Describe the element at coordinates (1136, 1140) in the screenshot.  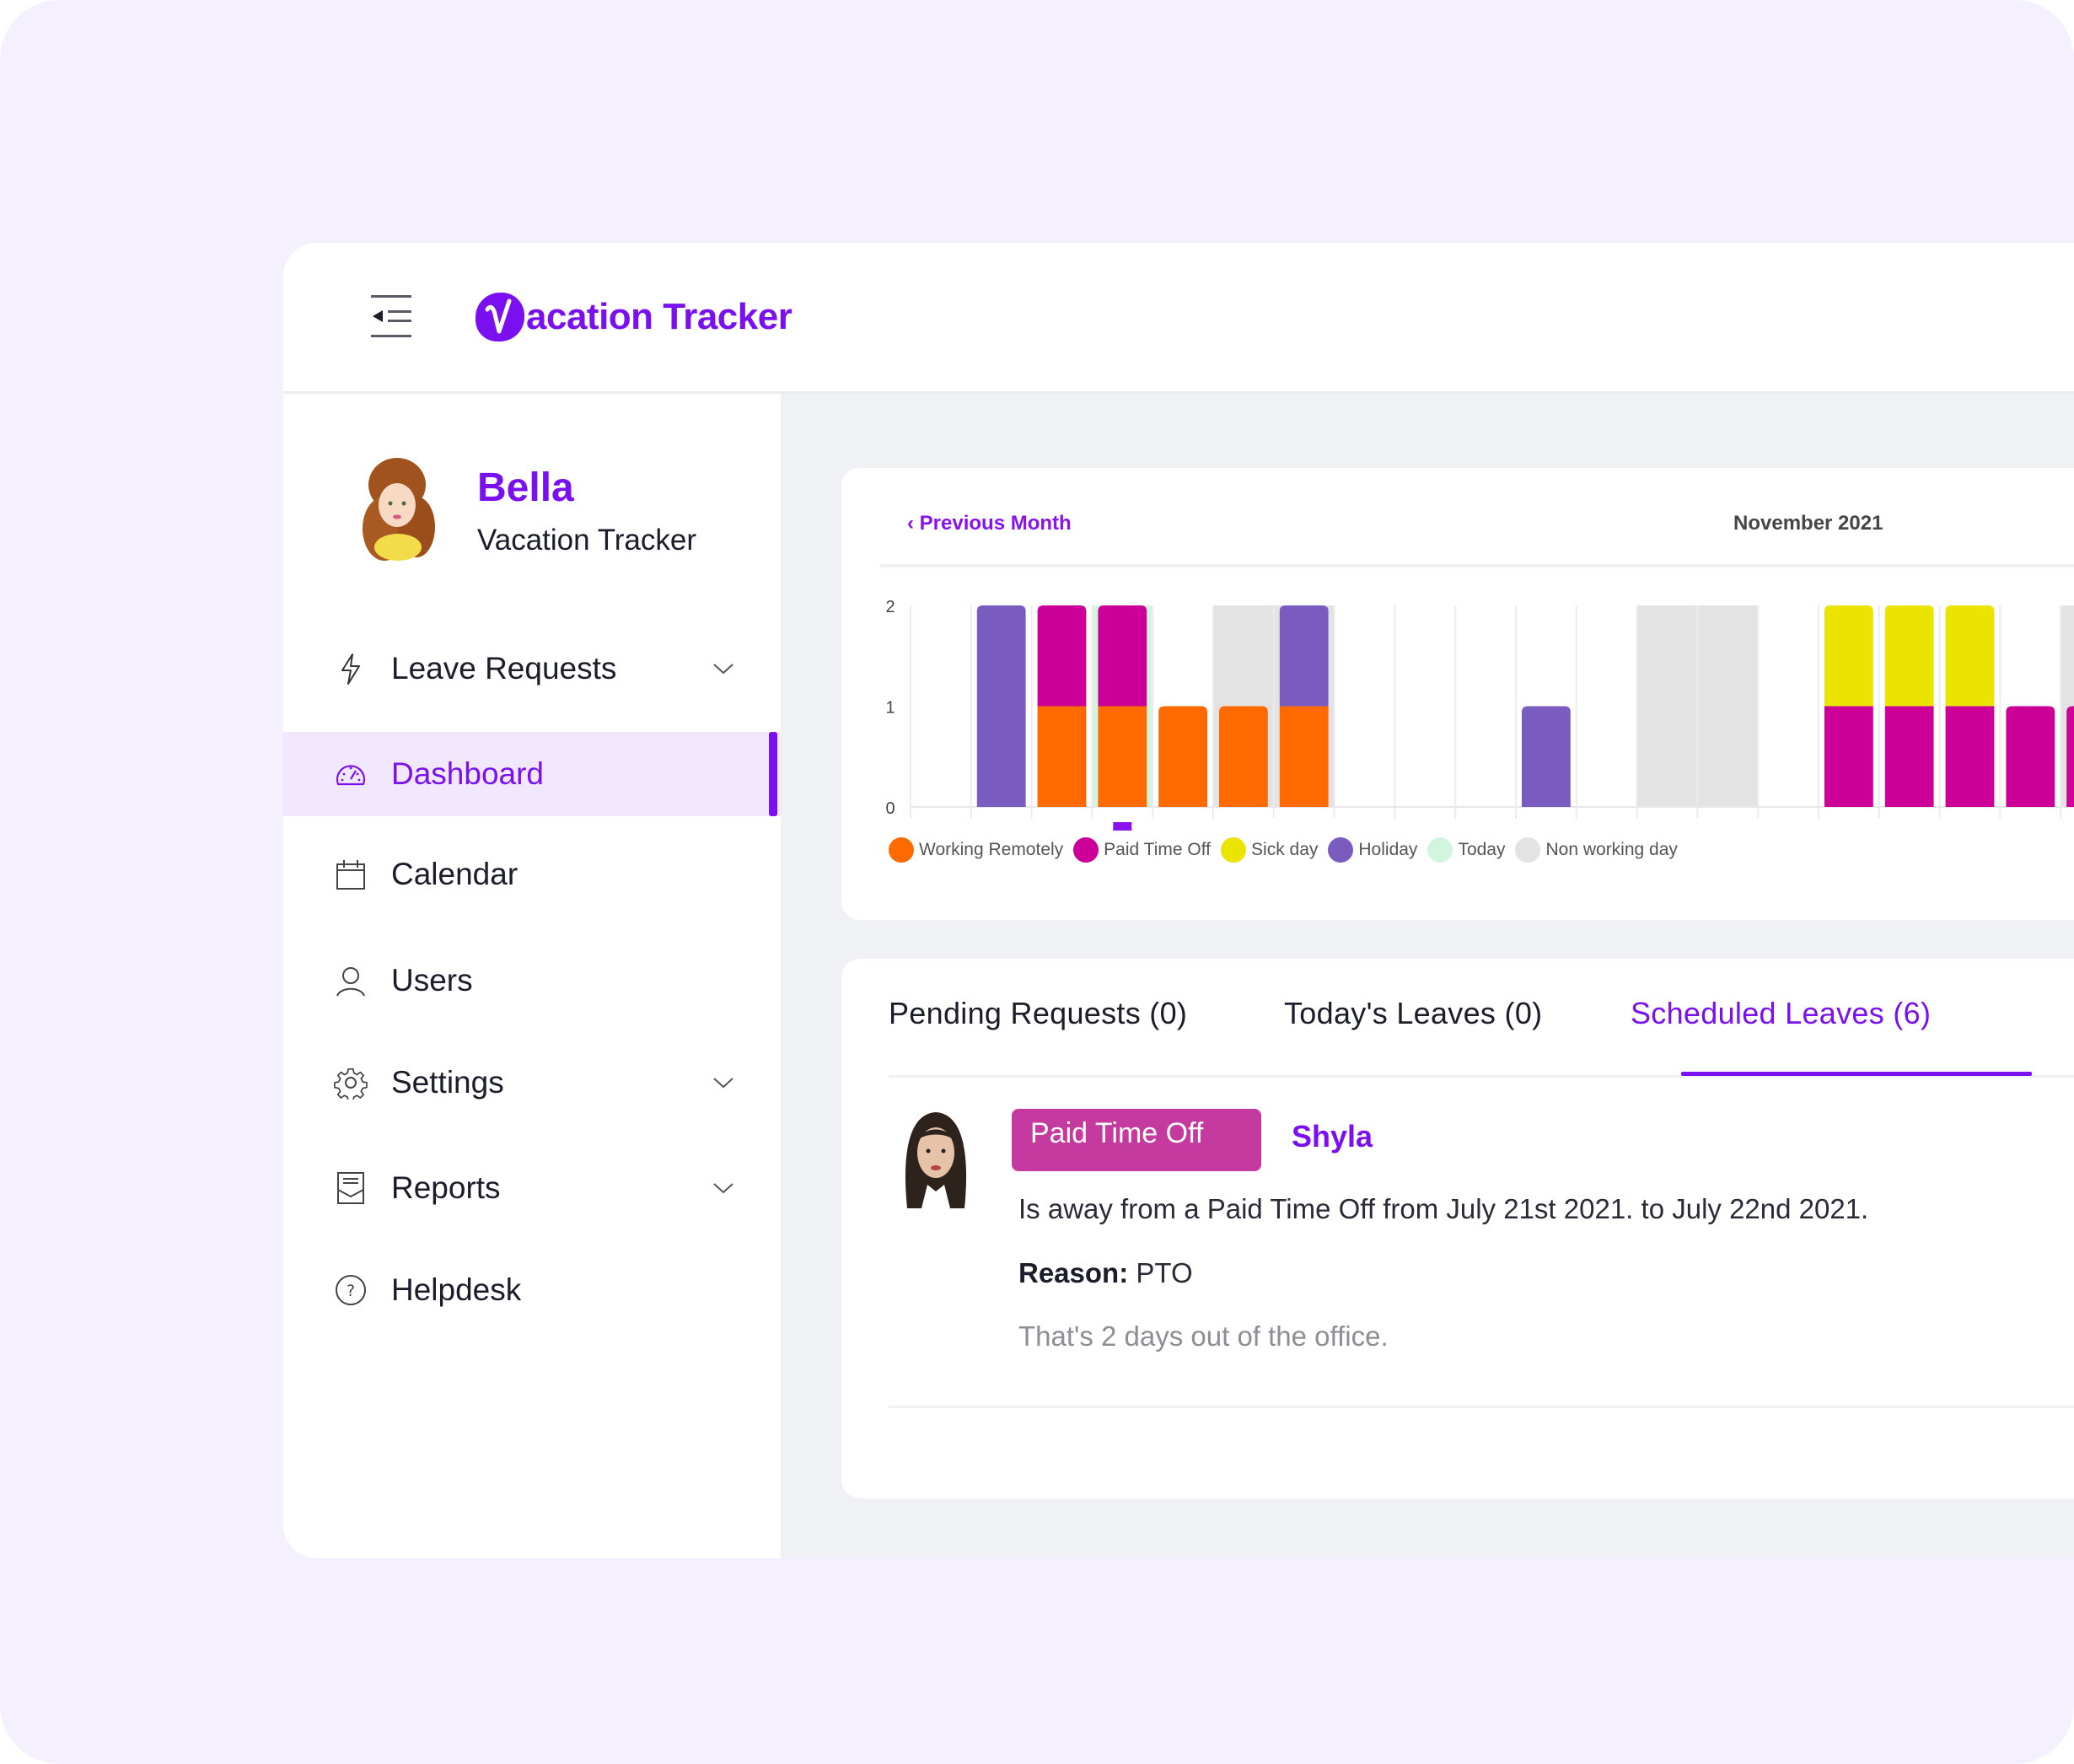
I see `leave-type-badge: Paid Time Off` at that location.